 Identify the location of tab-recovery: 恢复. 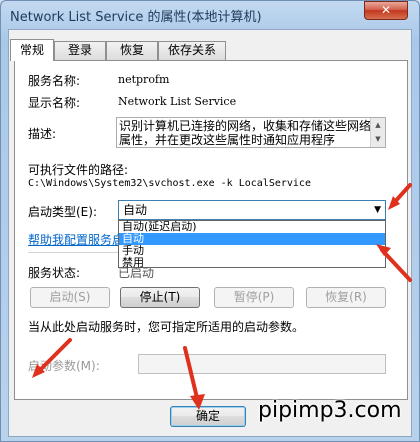
(132, 50).